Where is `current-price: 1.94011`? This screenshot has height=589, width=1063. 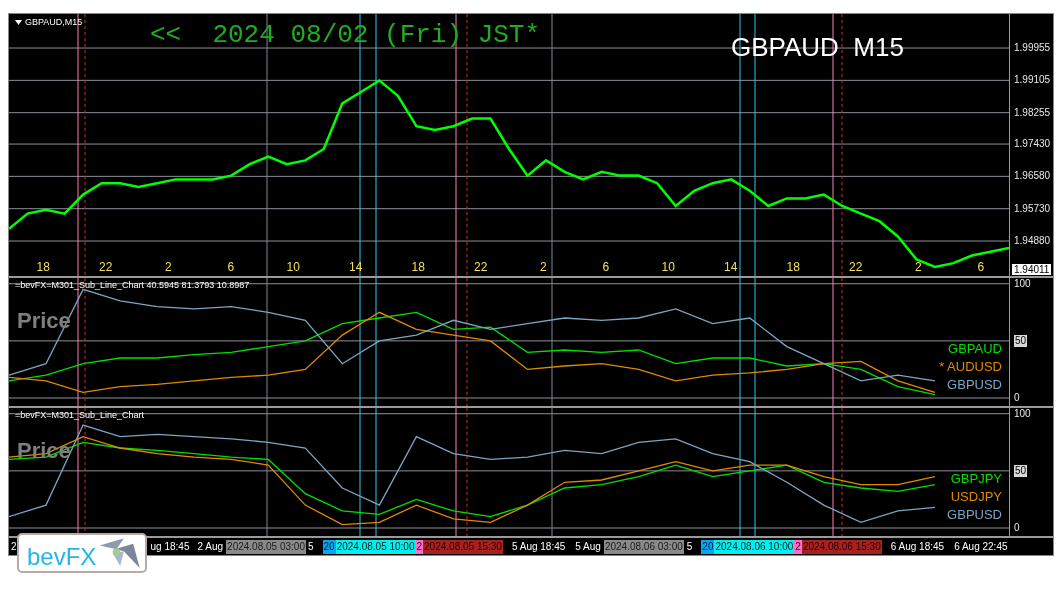 current-price: 1.94011 is located at coordinates (1032, 269).